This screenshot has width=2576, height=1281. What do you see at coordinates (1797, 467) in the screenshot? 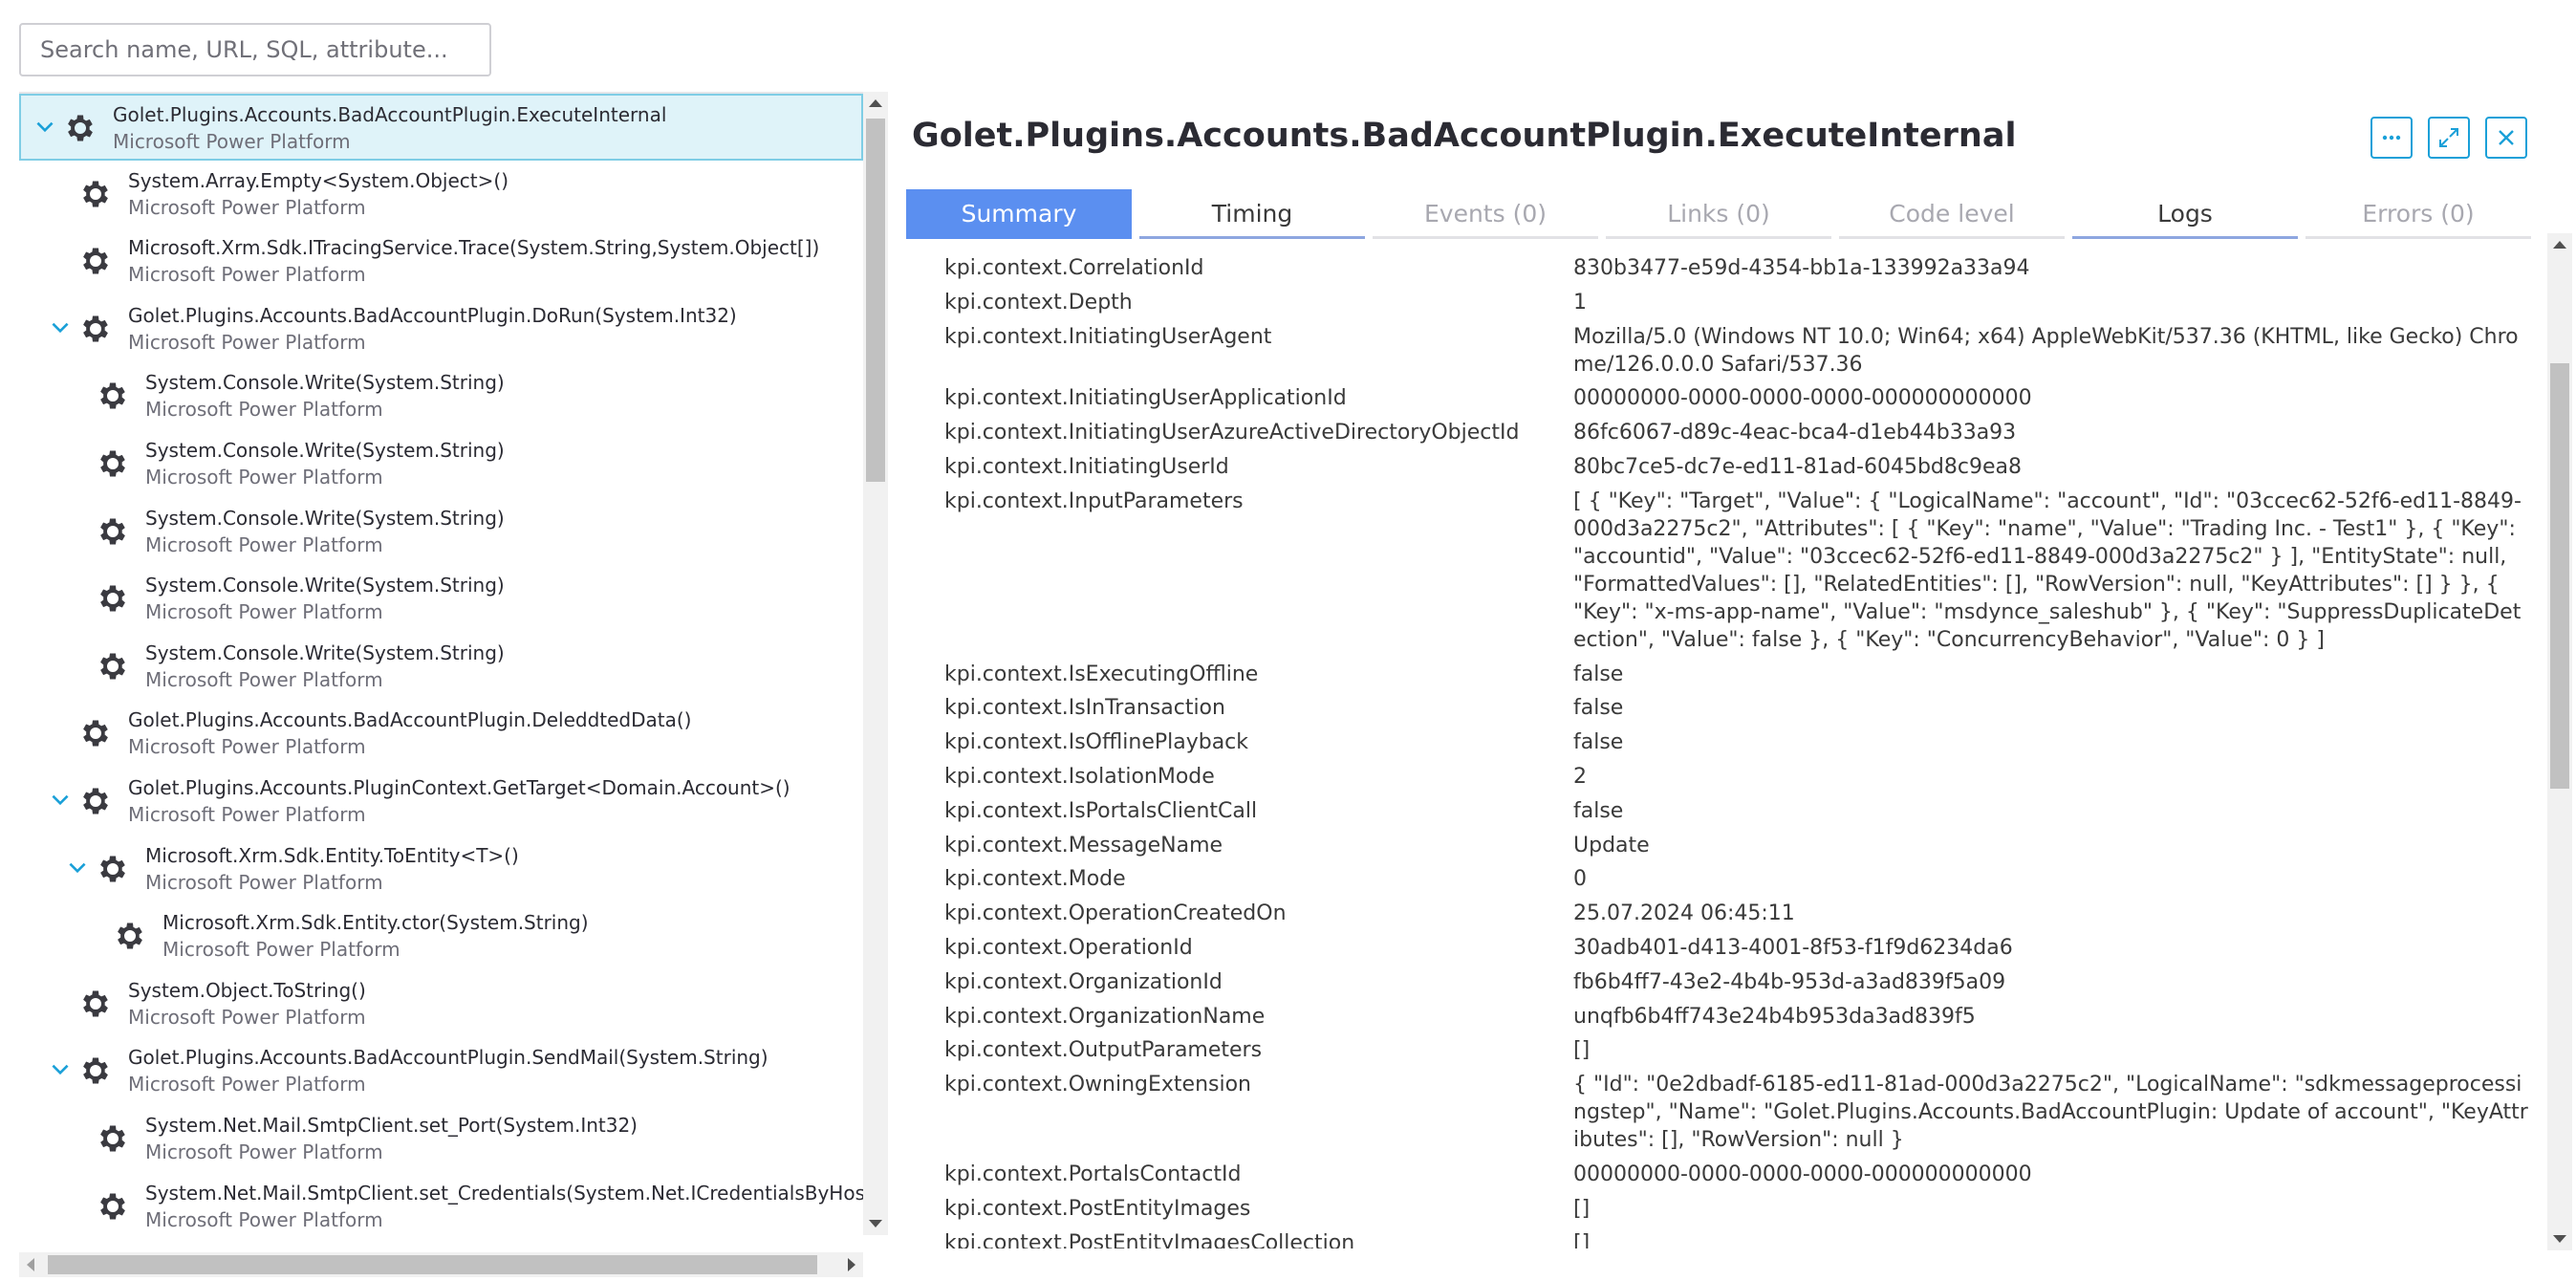
I see `property-value: 80bc7ce5-dc7e-ed11-81ad-6045bd8c9ea8` at bounding box center [1797, 467].